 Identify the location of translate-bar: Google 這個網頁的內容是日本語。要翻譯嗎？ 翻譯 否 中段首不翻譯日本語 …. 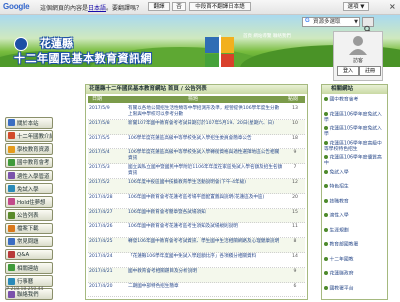
(200, 7).